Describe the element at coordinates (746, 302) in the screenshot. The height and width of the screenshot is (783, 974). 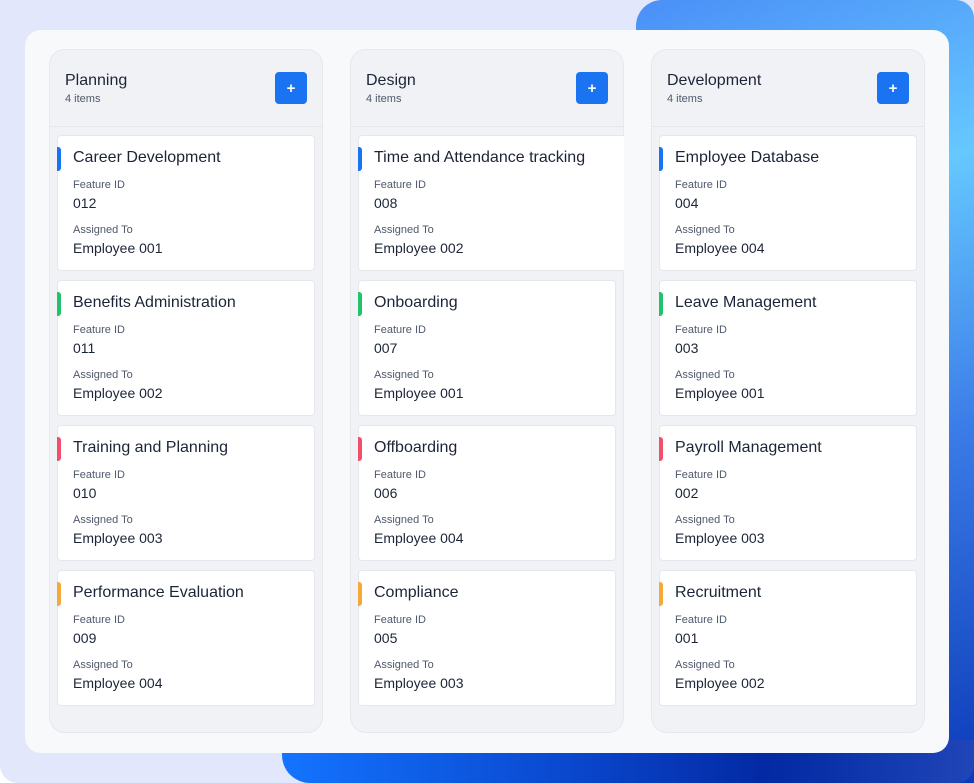
I see `card-title: Leave Management` at that location.